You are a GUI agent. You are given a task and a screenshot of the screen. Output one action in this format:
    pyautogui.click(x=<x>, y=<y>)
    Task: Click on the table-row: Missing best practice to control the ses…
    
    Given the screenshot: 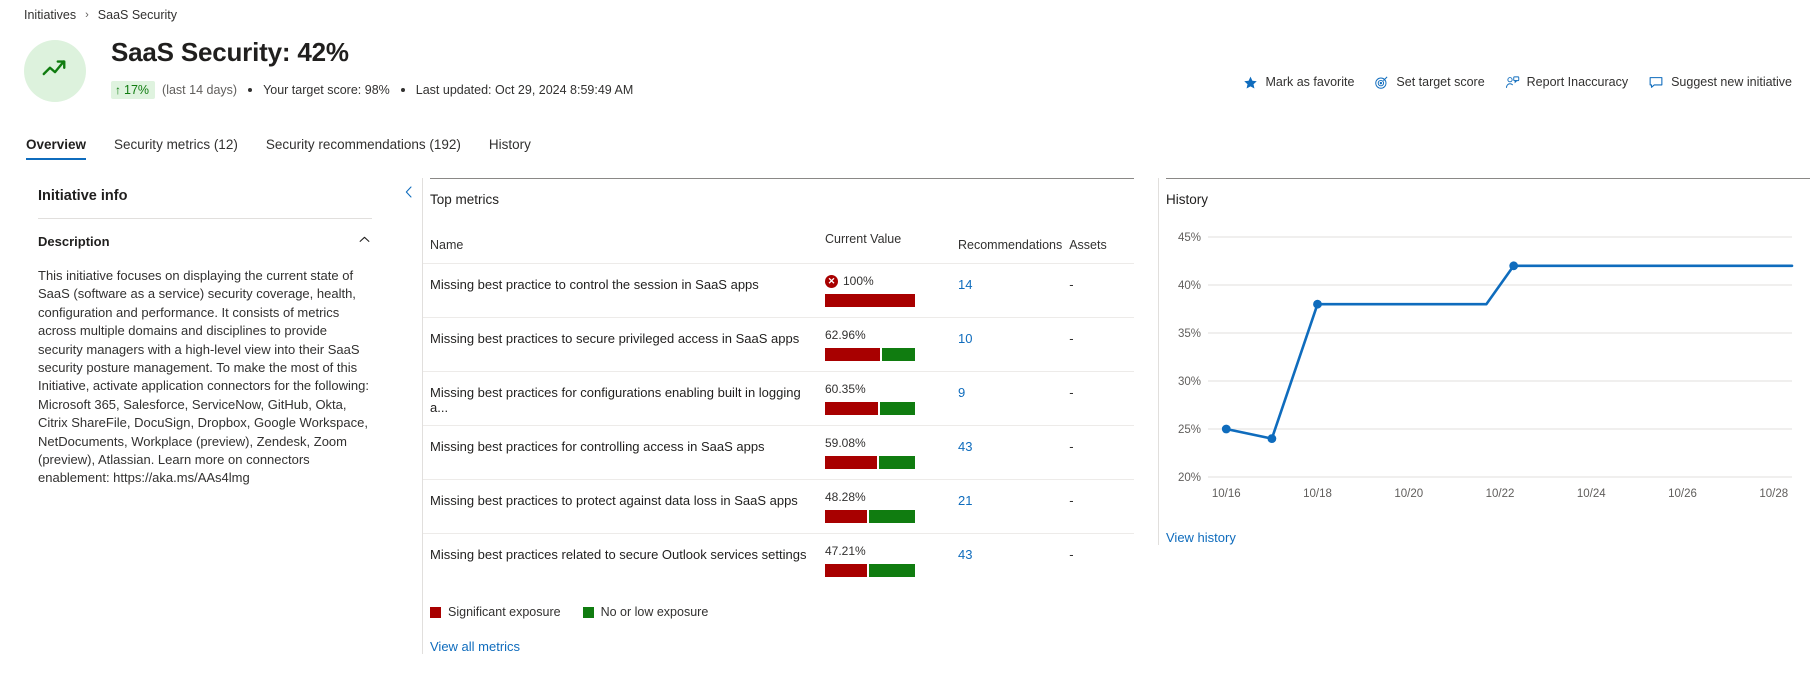 What is the action you would take?
    pyautogui.click(x=778, y=290)
    